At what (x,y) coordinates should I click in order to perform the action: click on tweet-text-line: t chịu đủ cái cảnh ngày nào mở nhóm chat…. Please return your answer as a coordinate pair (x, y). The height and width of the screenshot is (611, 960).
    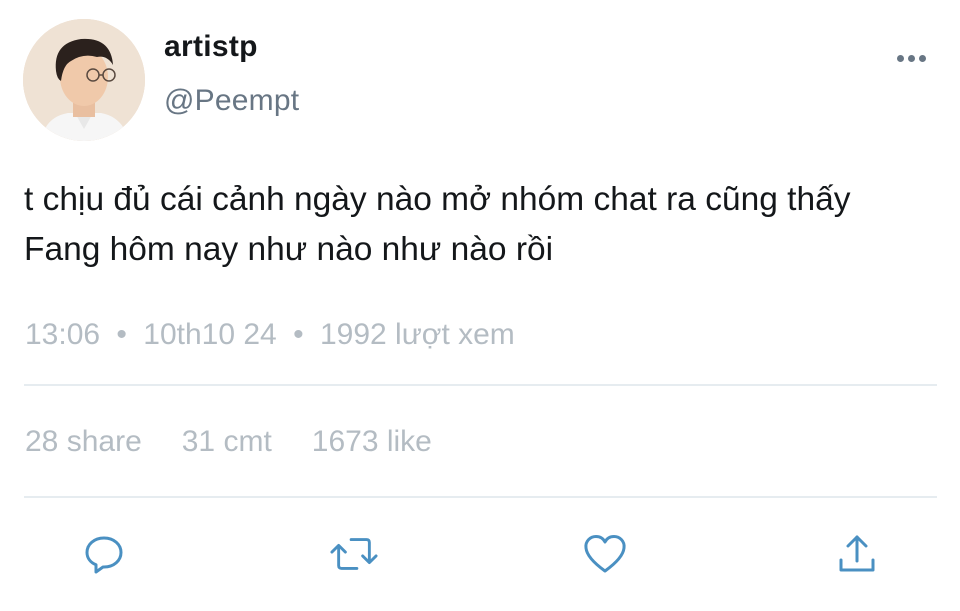
    Looking at the image, I should click on (437, 199).